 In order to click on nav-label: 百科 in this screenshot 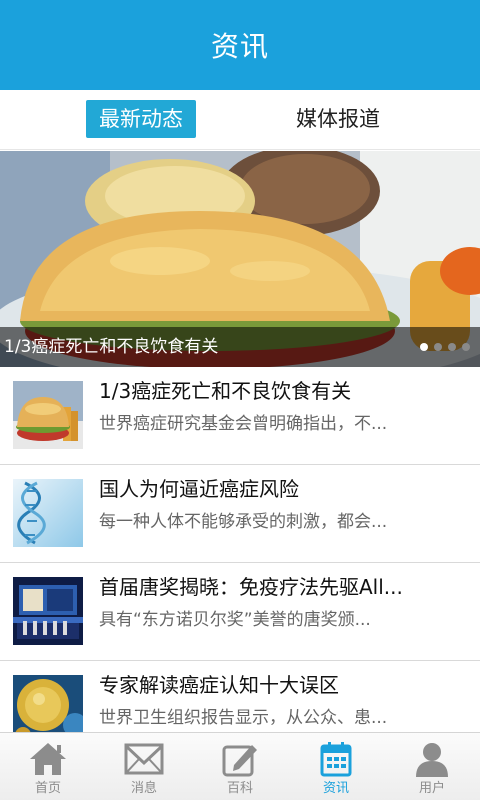, I will do `click(239, 788)`.